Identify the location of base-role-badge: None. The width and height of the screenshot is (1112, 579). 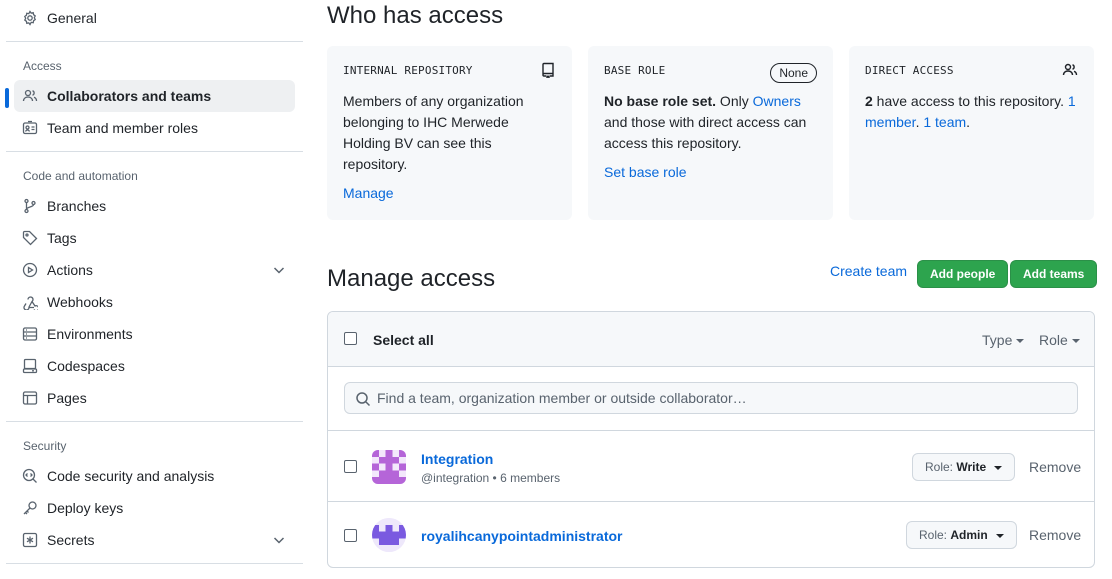
(793, 73).